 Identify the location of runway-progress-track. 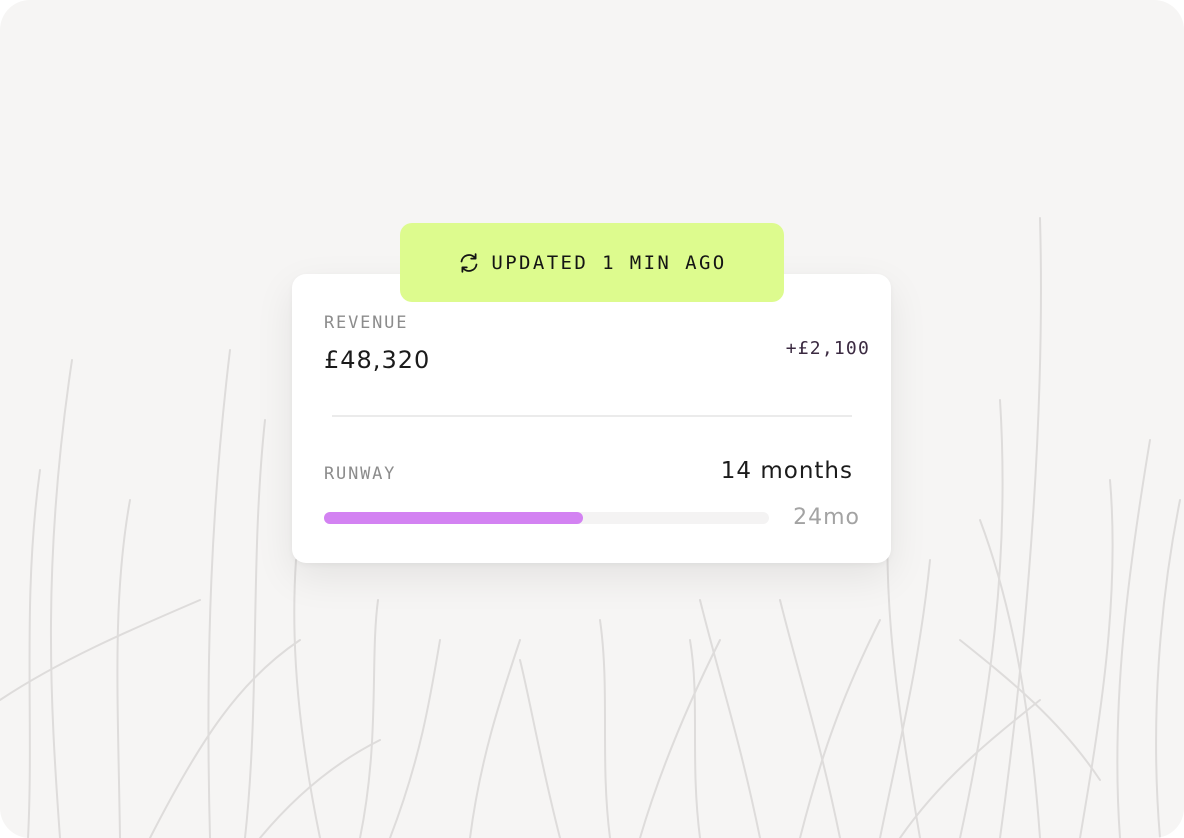
(546, 518).